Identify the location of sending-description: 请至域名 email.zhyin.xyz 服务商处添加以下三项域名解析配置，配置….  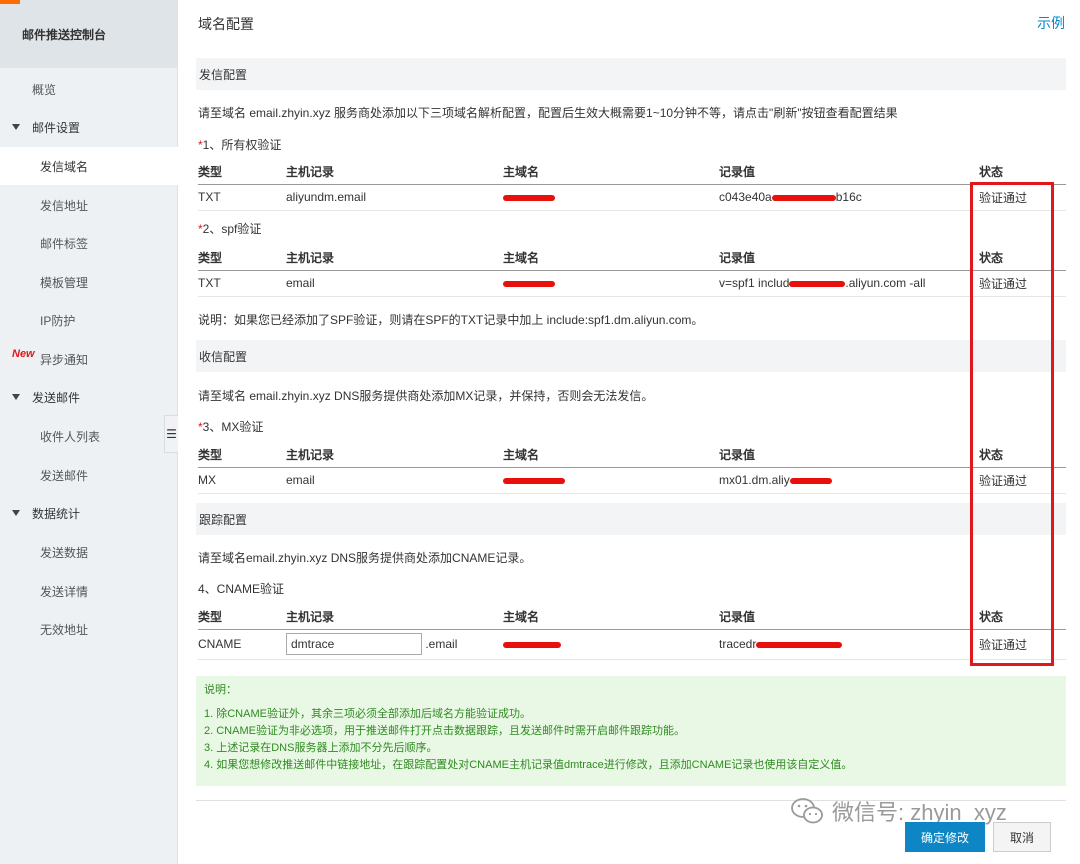
(548, 113).